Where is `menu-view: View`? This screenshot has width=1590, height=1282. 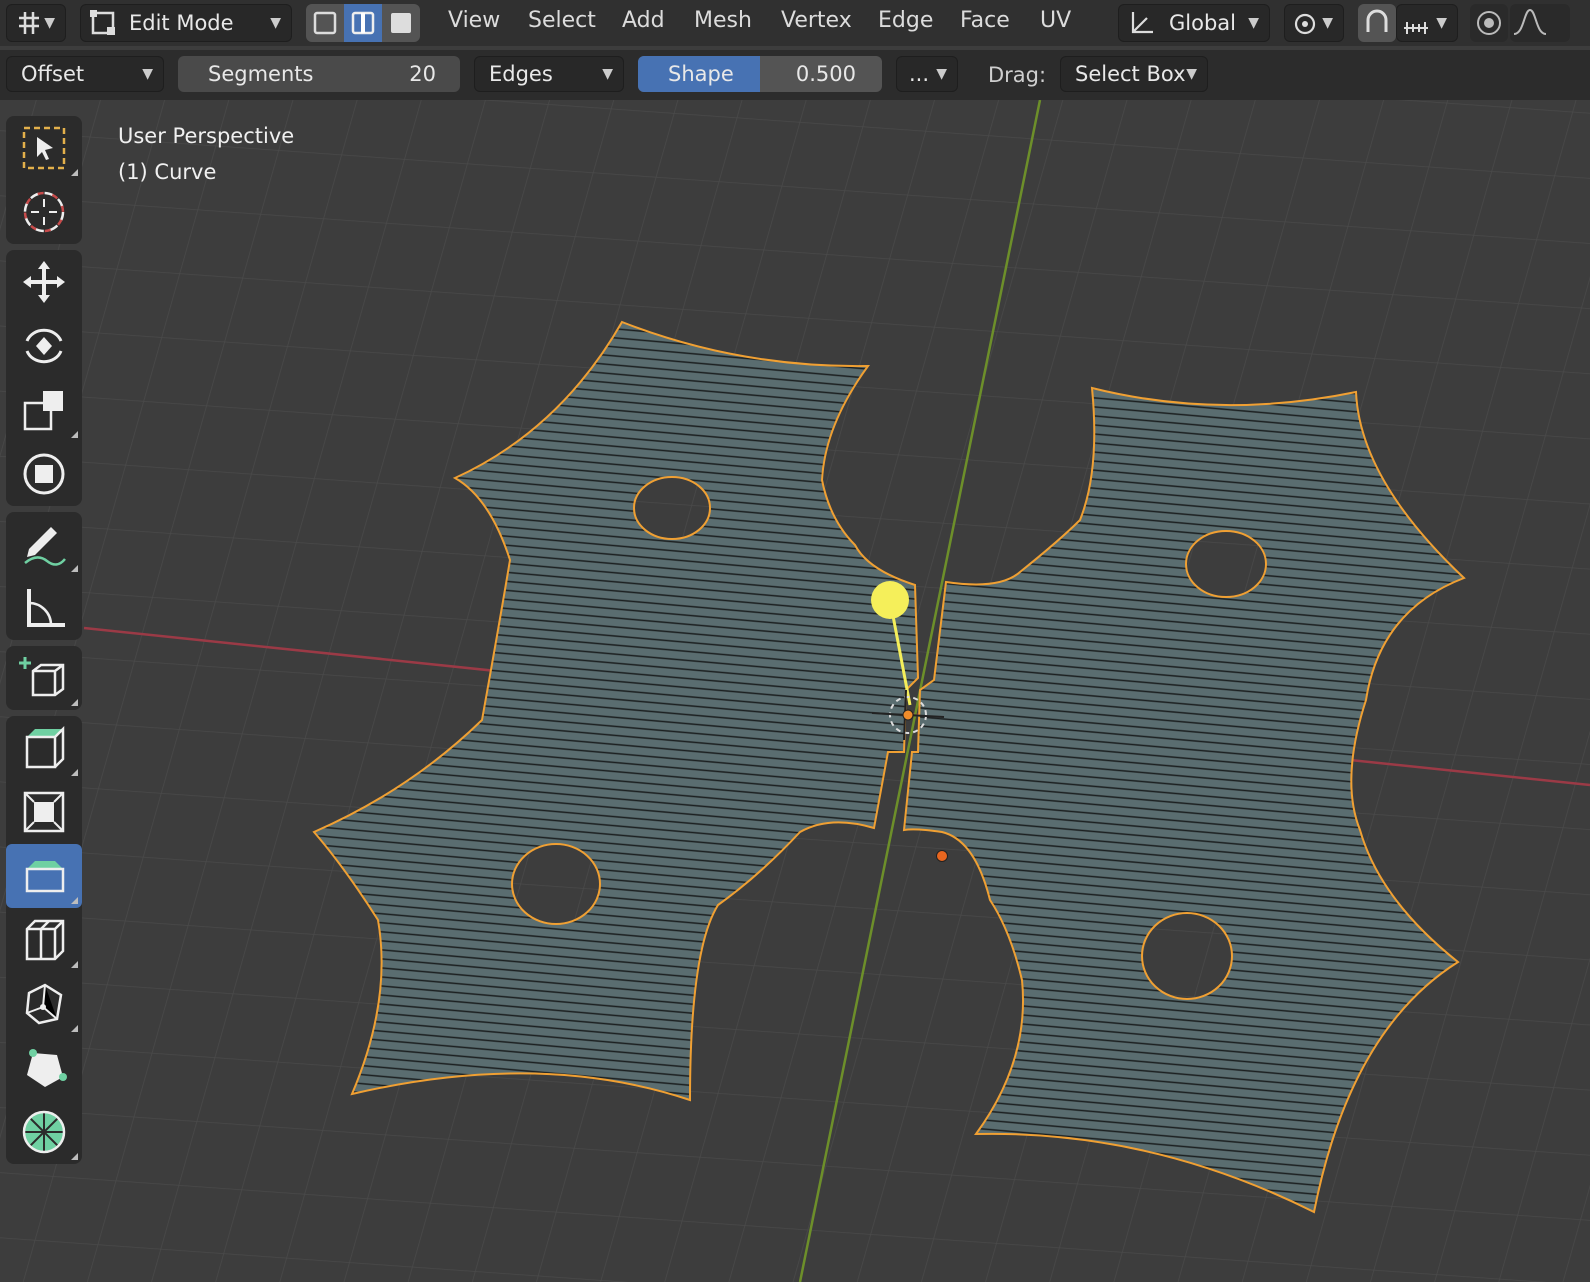 menu-view: View is located at coordinates (474, 20).